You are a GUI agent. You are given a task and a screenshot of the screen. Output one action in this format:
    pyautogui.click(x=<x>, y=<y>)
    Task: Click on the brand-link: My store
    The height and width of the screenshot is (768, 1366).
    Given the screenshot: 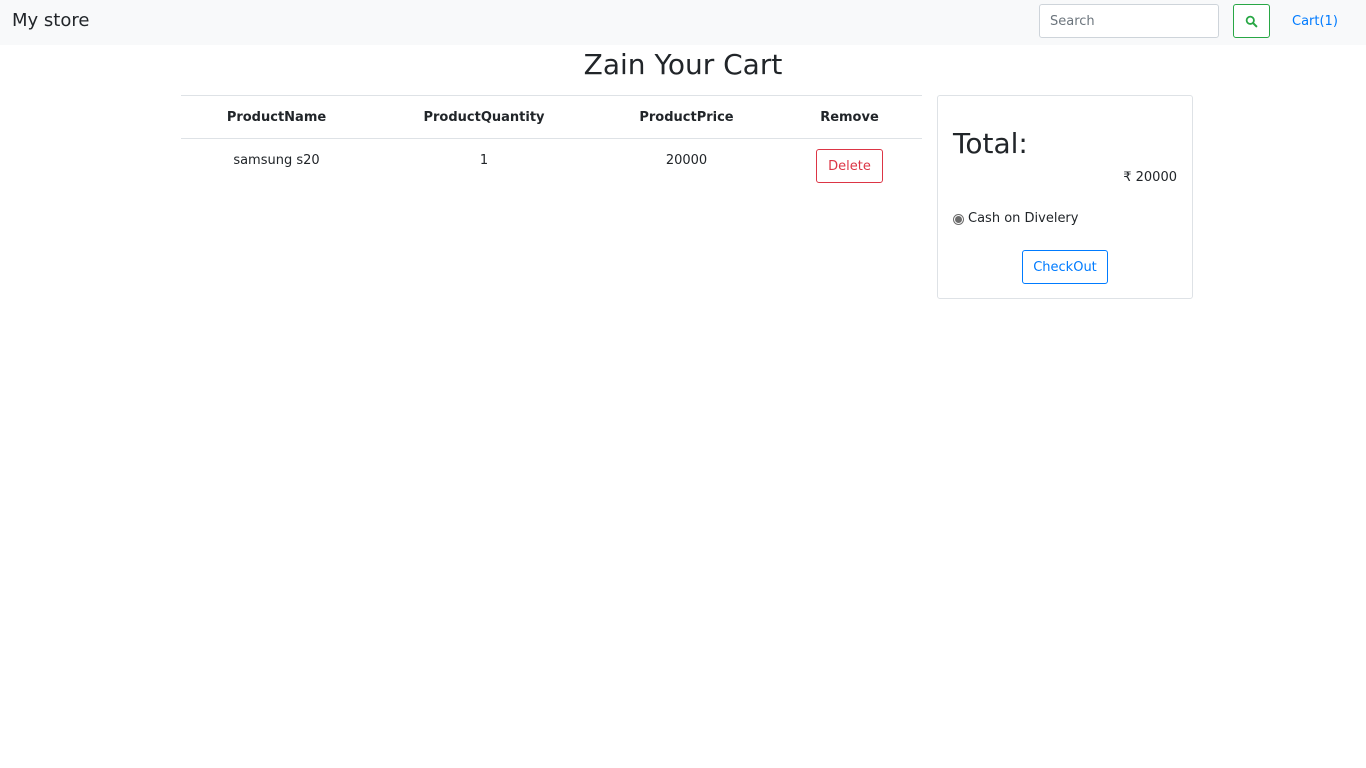 What is the action you would take?
    pyautogui.click(x=50, y=21)
    